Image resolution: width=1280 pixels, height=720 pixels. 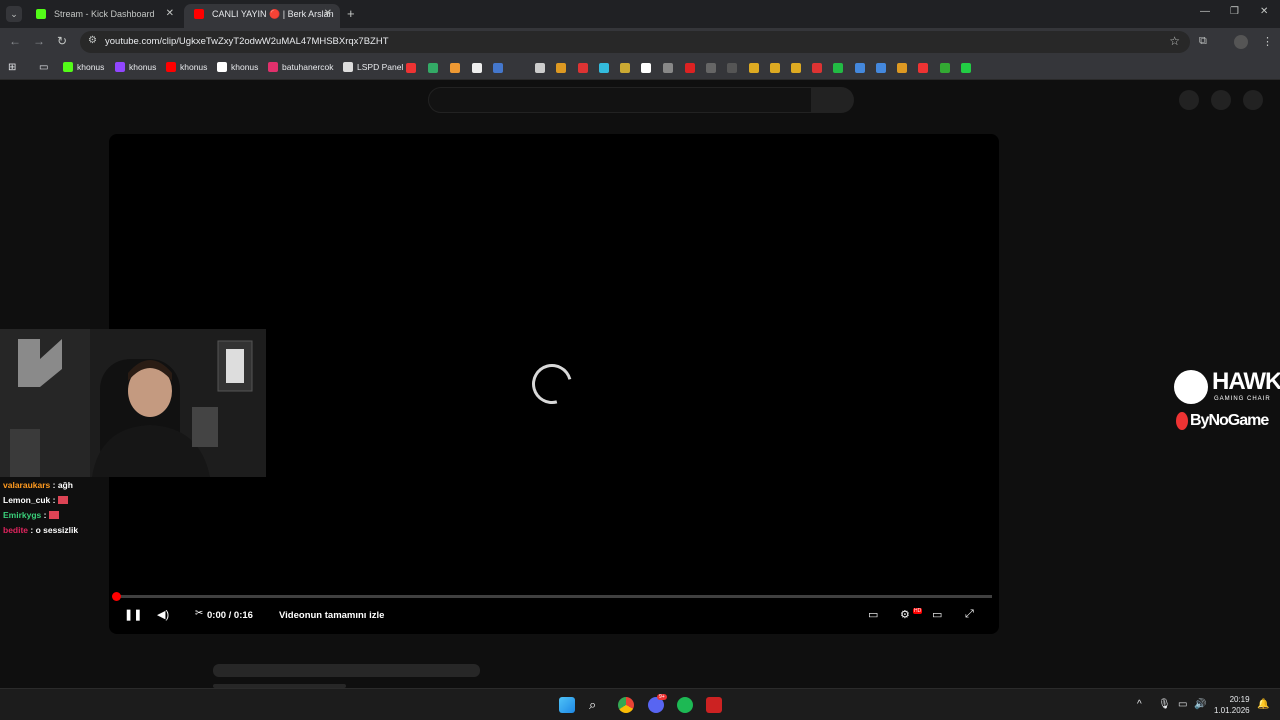 What do you see at coordinates (273, 14) in the screenshot?
I see `tab-label: CANLI YAYIN 🔴 | Berk Arslan` at bounding box center [273, 14].